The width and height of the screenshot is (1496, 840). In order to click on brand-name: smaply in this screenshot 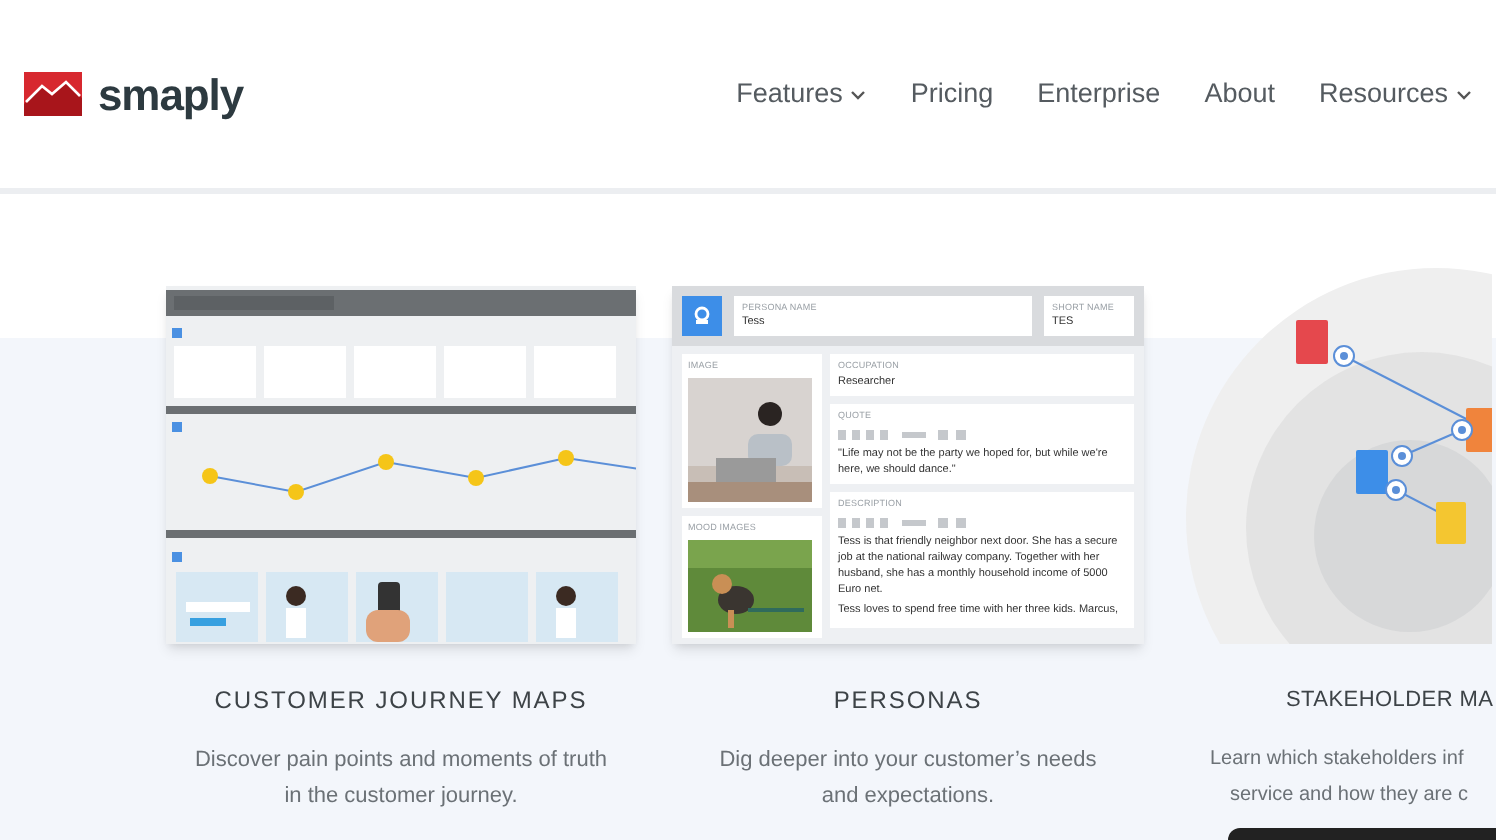, I will do `click(171, 94)`.